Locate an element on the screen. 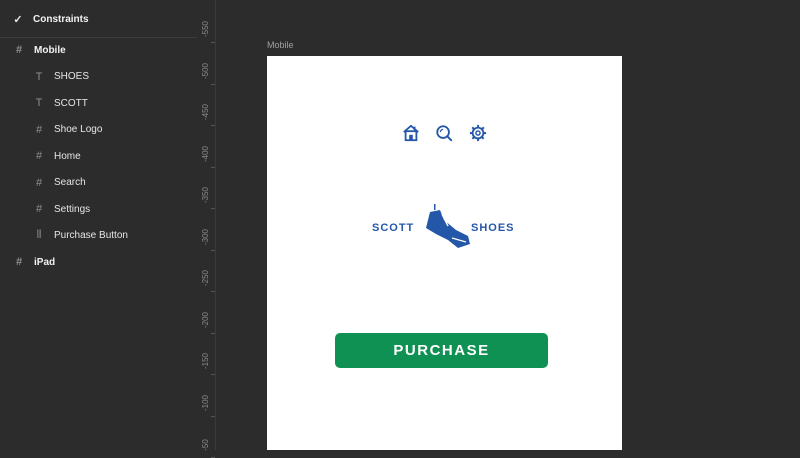  layer-label: Search is located at coordinates (70, 182).